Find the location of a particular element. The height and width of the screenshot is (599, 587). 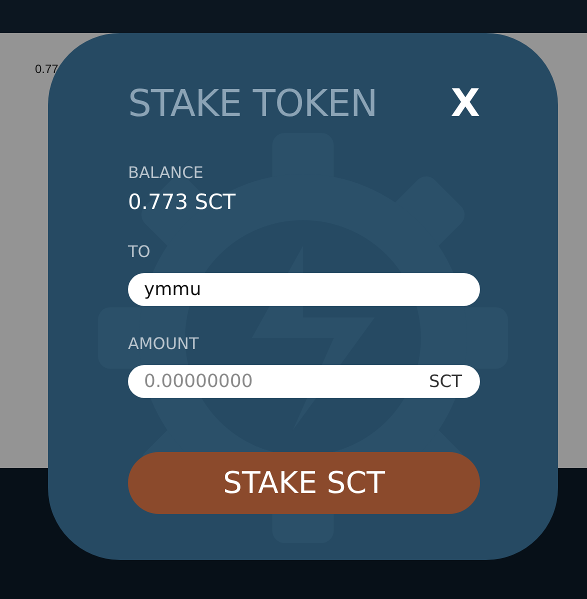

balance-value: 0.773 SCT is located at coordinates (182, 202).